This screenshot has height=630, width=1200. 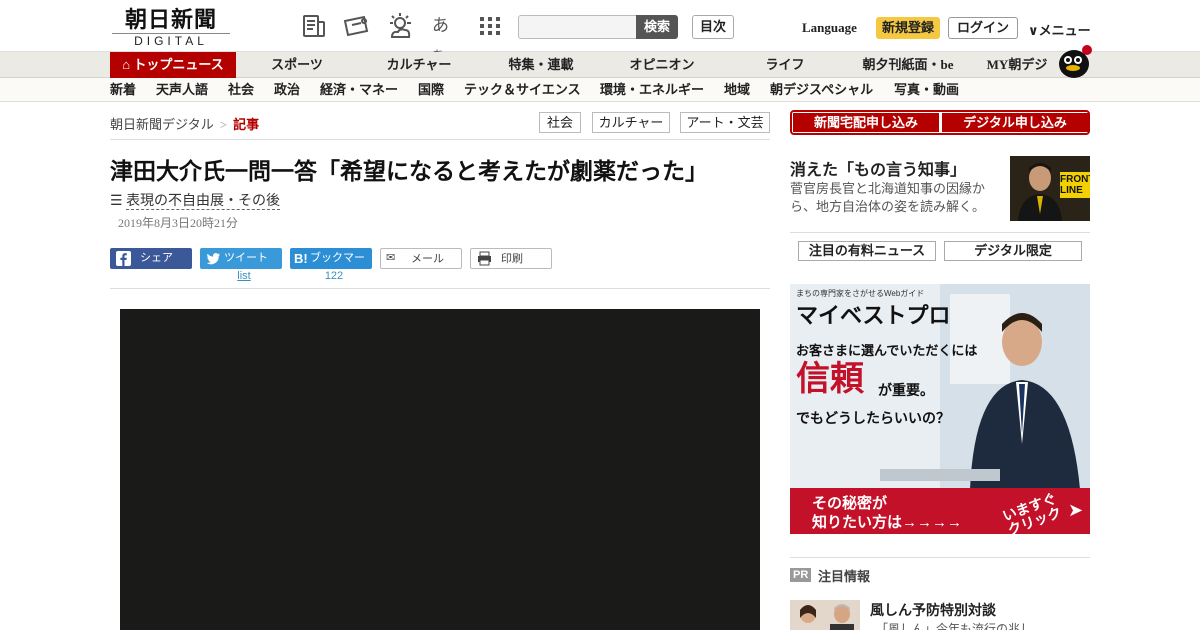 What do you see at coordinates (446, 37) in the screenshot?
I see `font-size-icon: ああ` at bounding box center [446, 37].